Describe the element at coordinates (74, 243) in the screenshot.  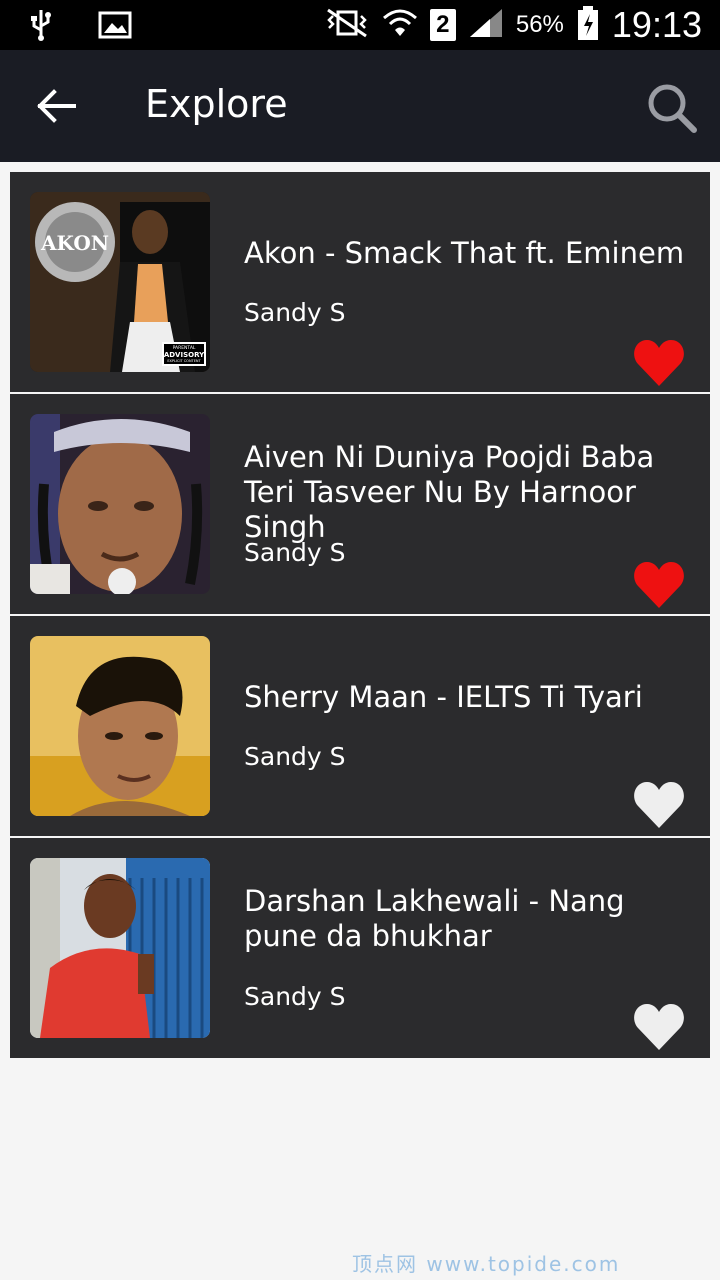
I see `akon-logo-text: AKON` at that location.